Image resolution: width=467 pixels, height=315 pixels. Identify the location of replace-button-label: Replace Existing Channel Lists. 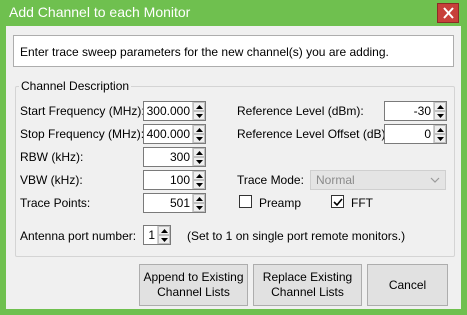
(307, 284).